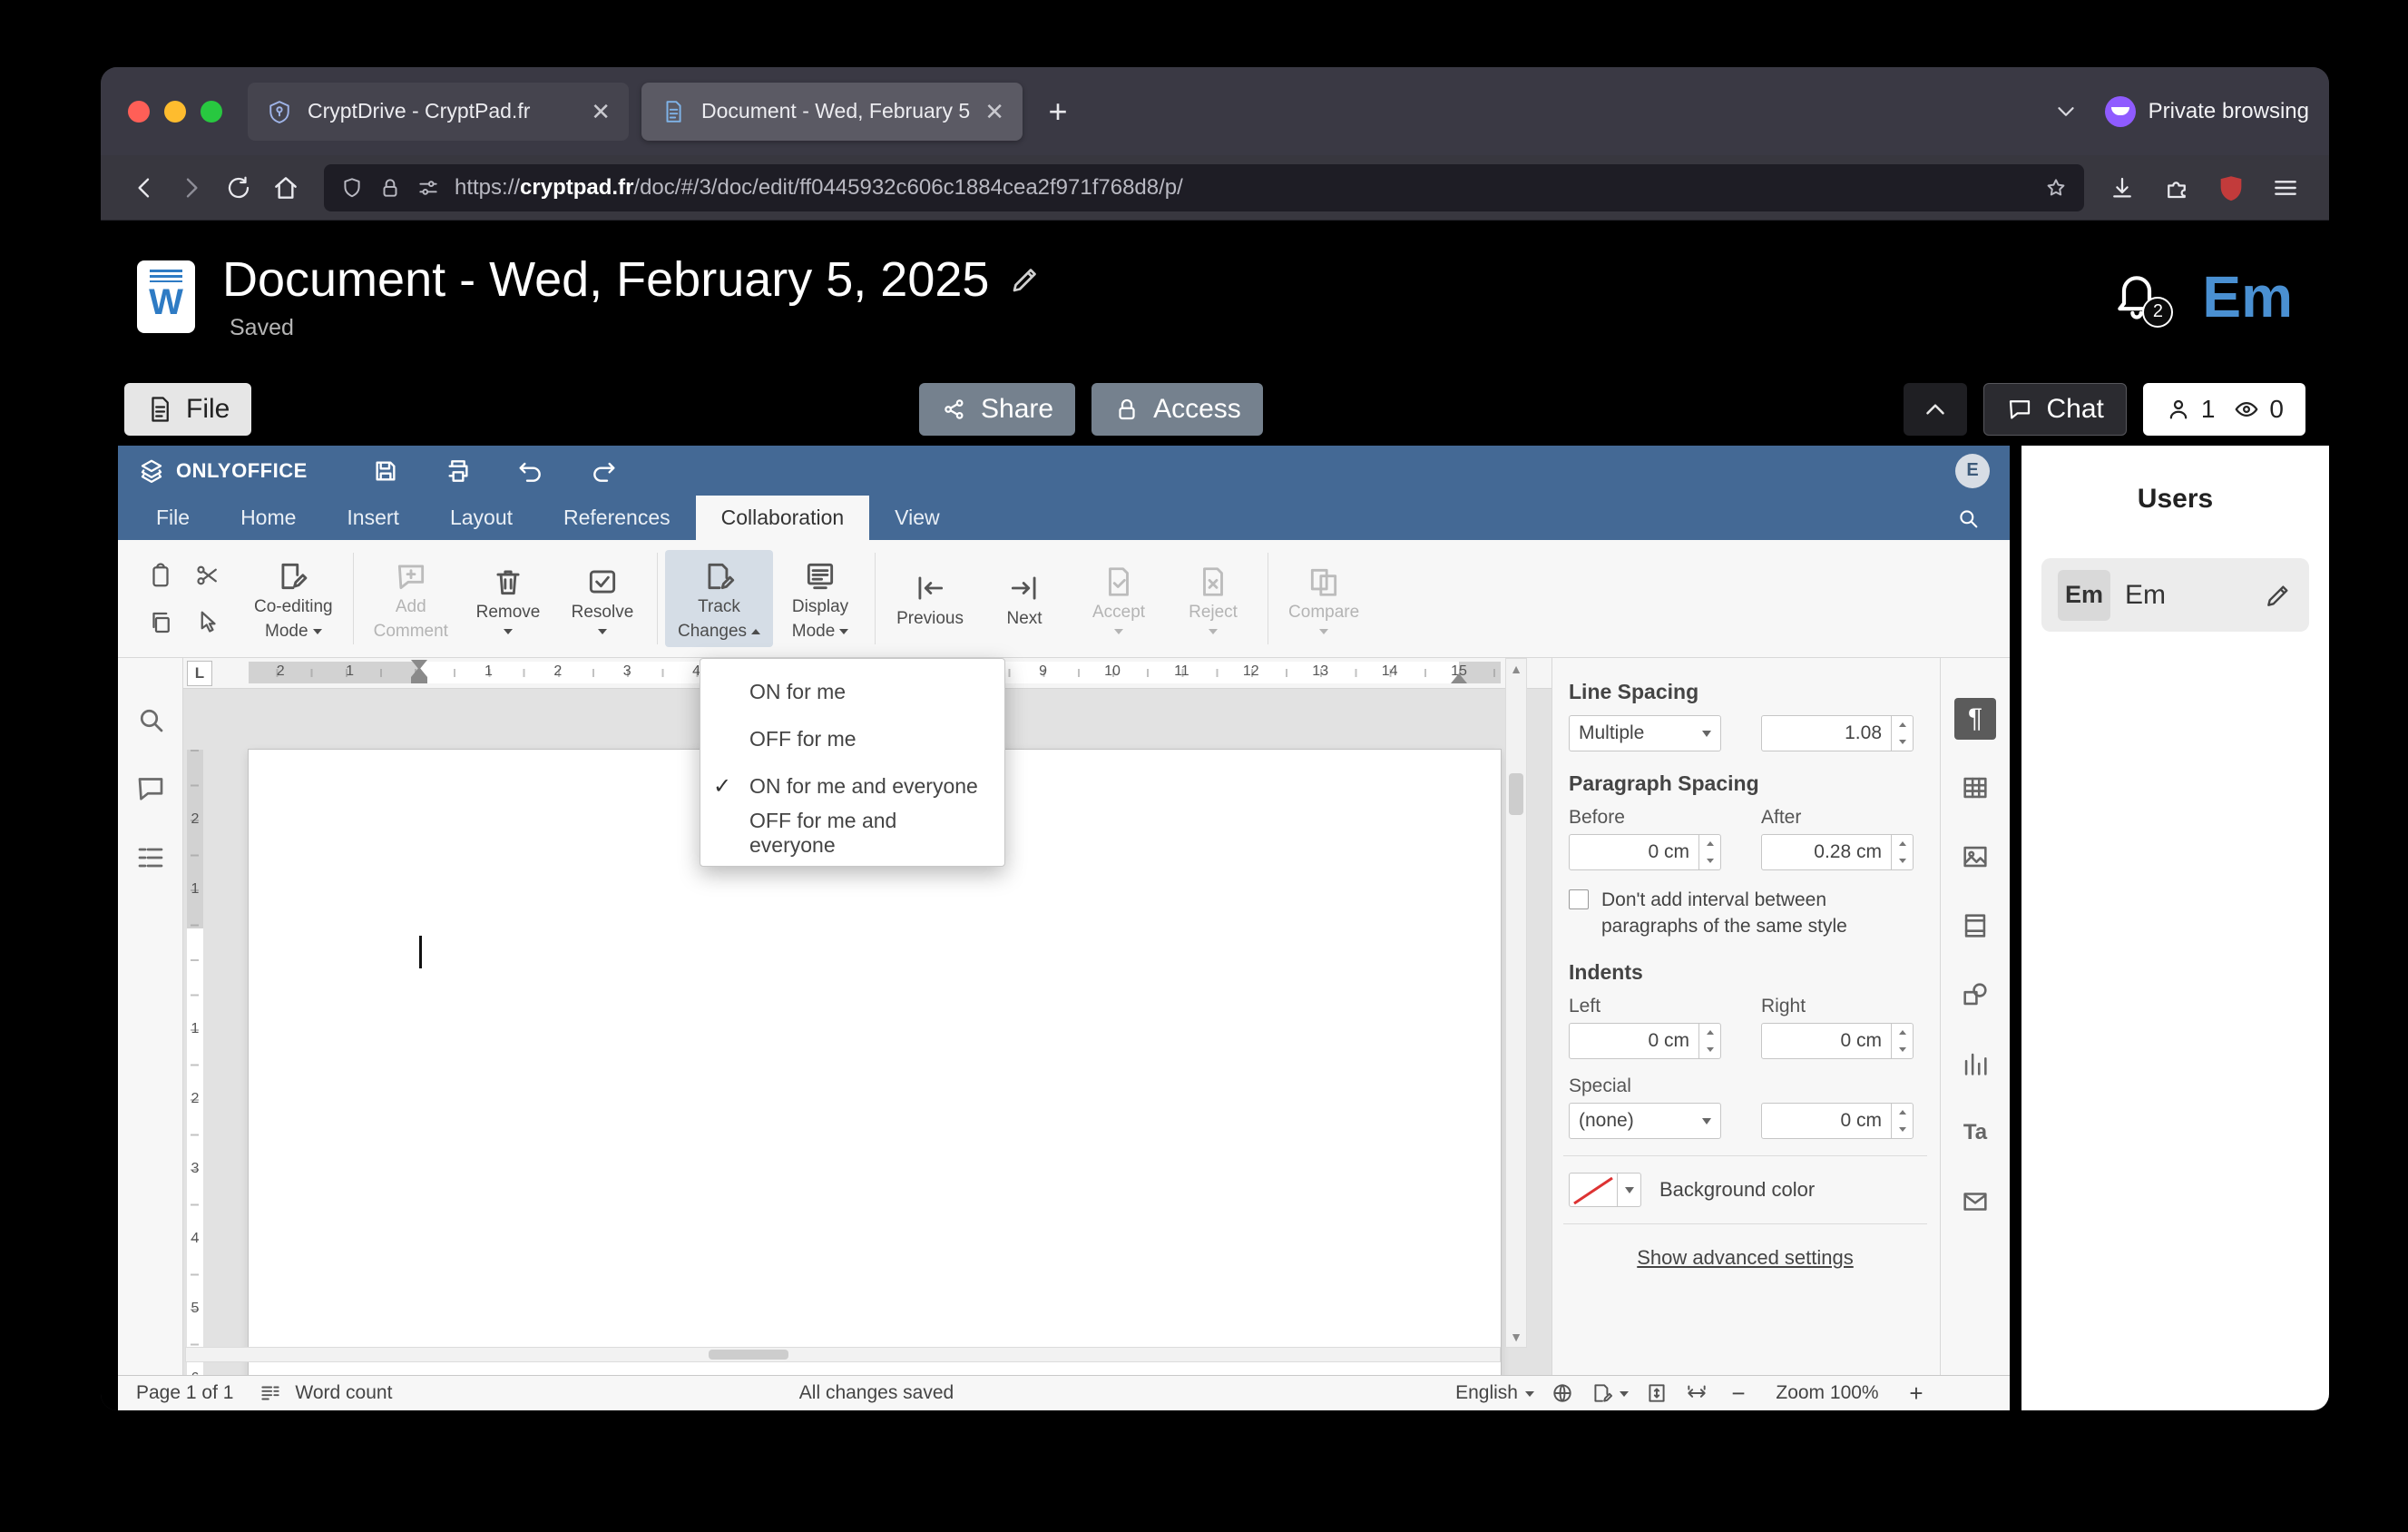 This screenshot has height=1532, width=2408. Describe the element at coordinates (208, 622) in the screenshot. I see `select-all-button` at that location.